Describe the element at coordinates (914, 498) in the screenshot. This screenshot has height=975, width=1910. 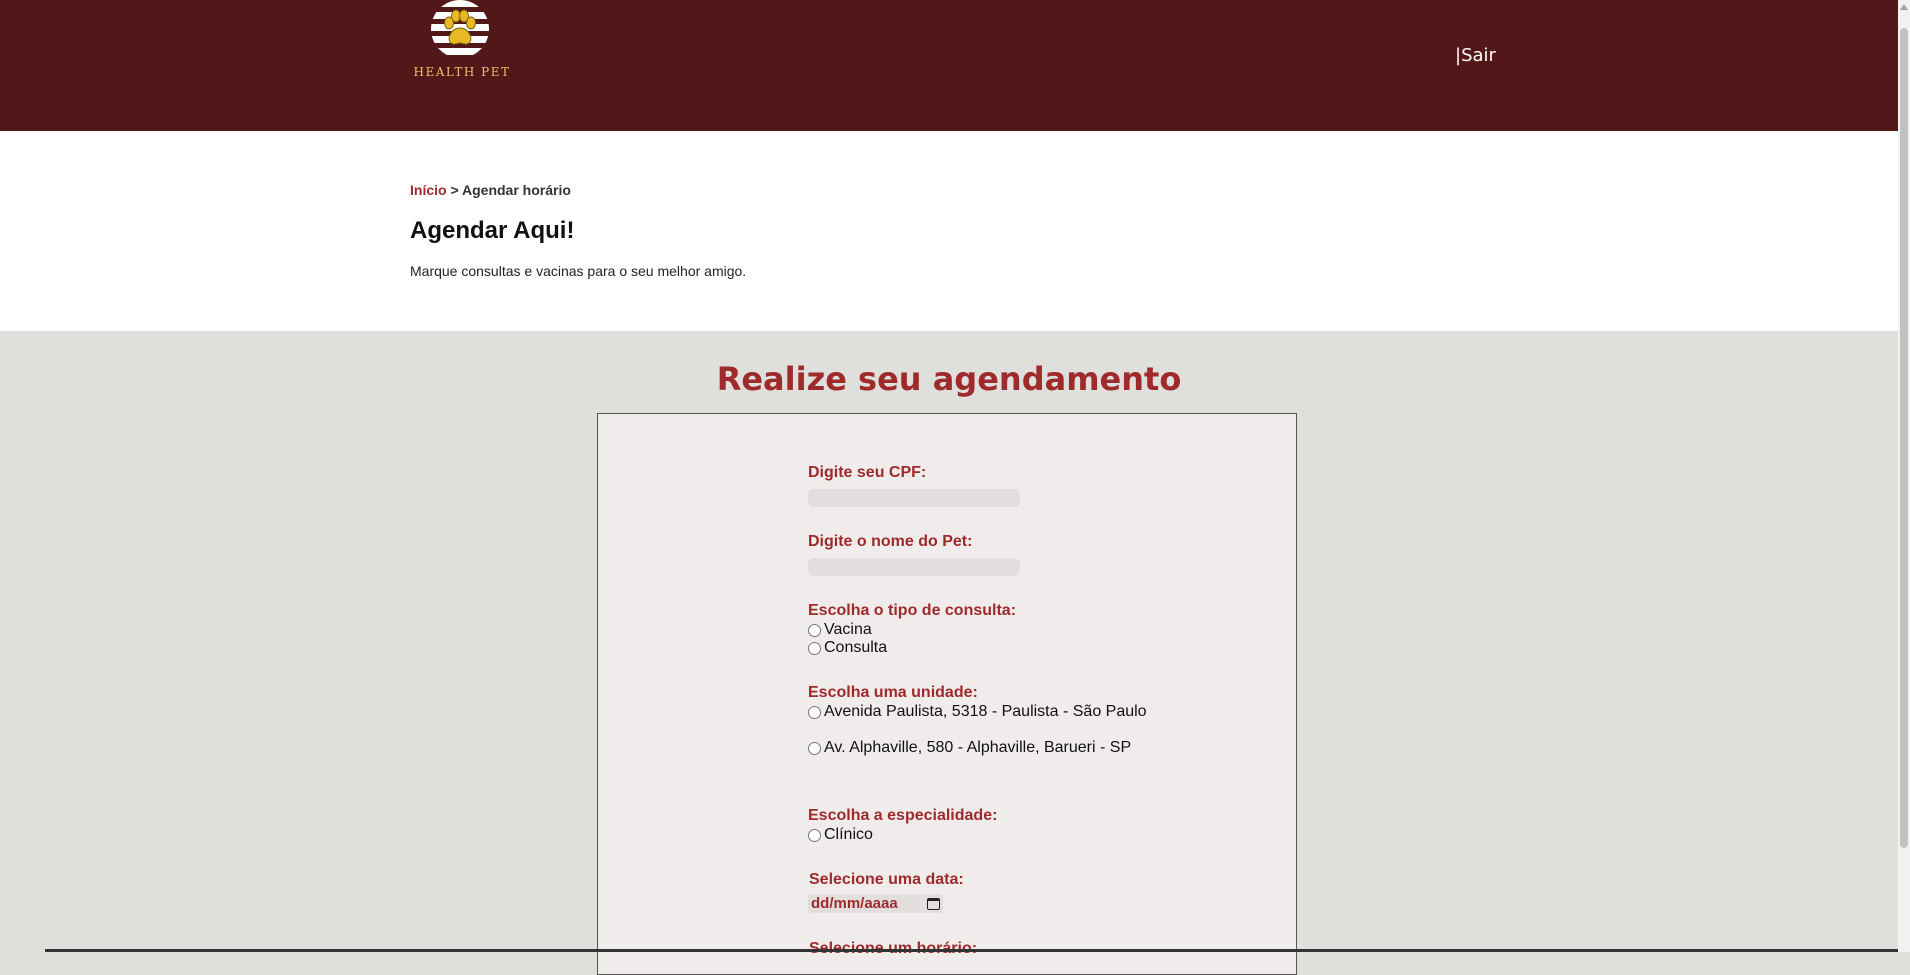
I see `cpf-input` at that location.